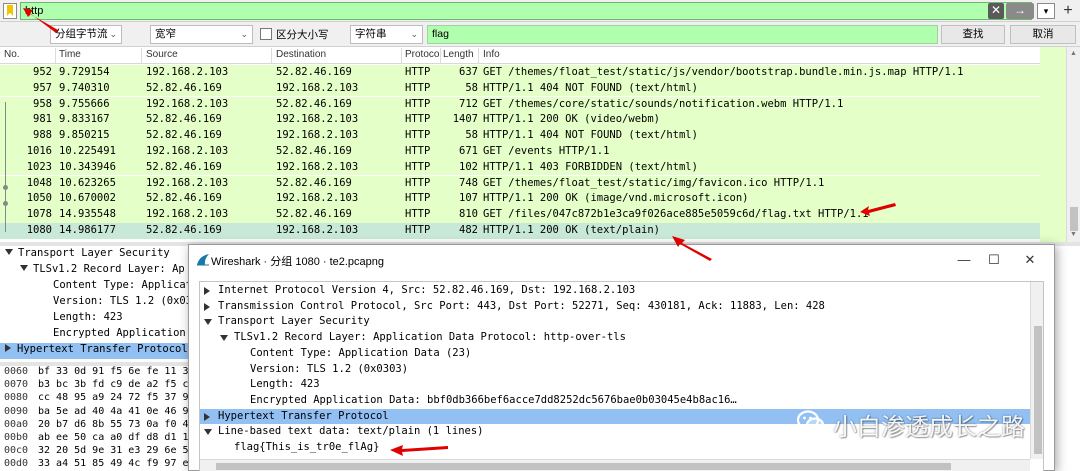 The height and width of the screenshot is (471, 1080). Describe the element at coordinates (682, 34) in the screenshot. I see `search-string-input: flag` at that location.